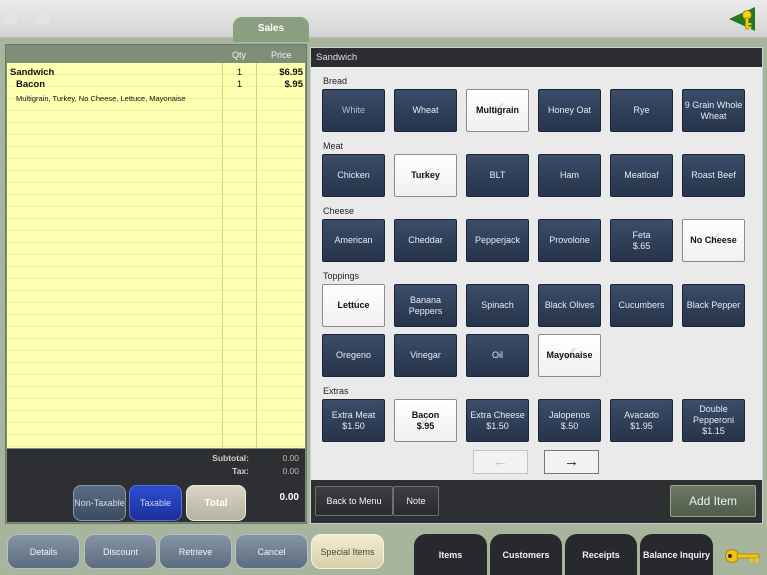  I want to click on option-rye-button: Rye, so click(641, 110).